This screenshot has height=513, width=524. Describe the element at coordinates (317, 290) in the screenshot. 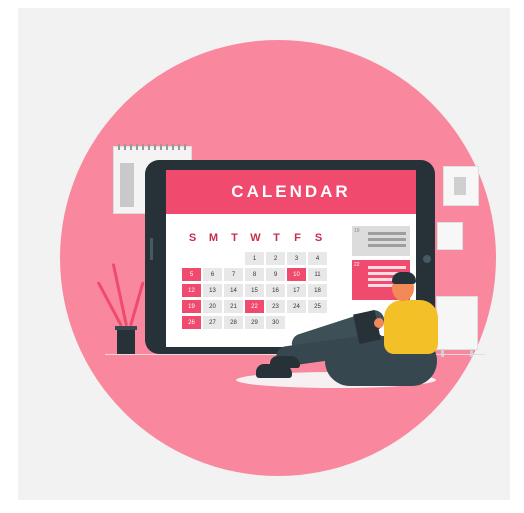

I see `calendar-day: 18` at that location.